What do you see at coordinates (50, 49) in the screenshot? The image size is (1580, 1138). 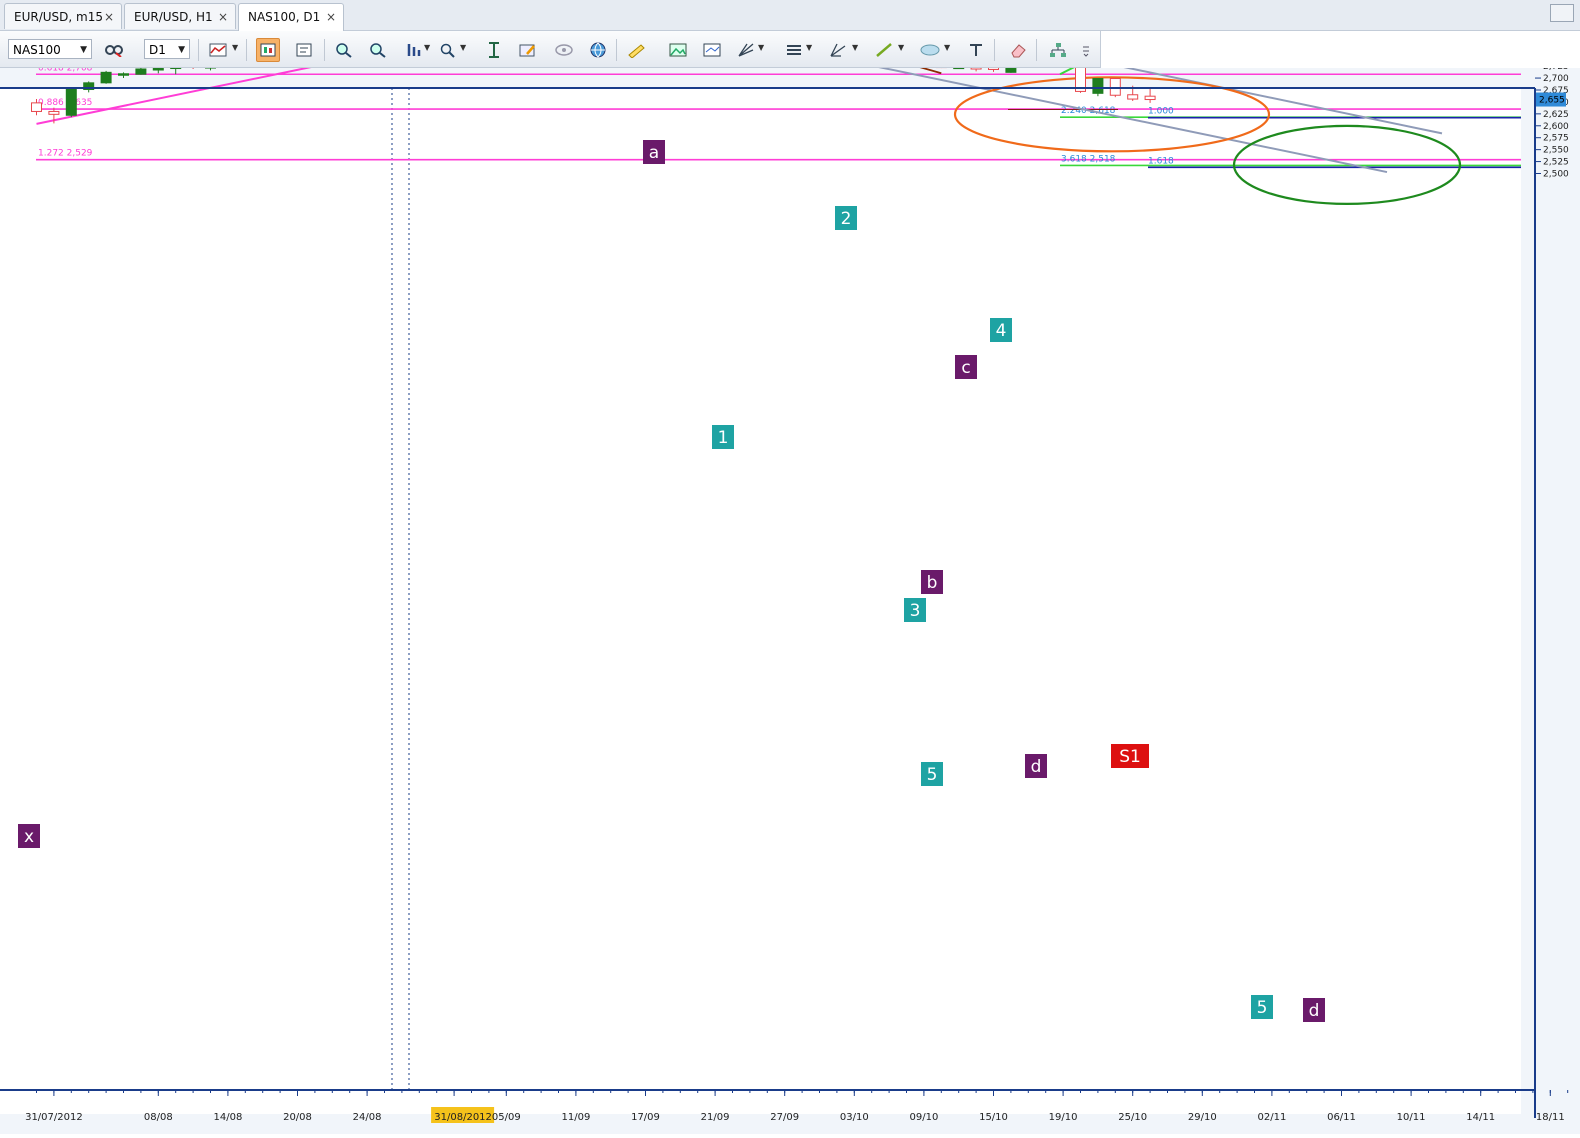 I see `symbol-select: NAS100▼` at bounding box center [50, 49].